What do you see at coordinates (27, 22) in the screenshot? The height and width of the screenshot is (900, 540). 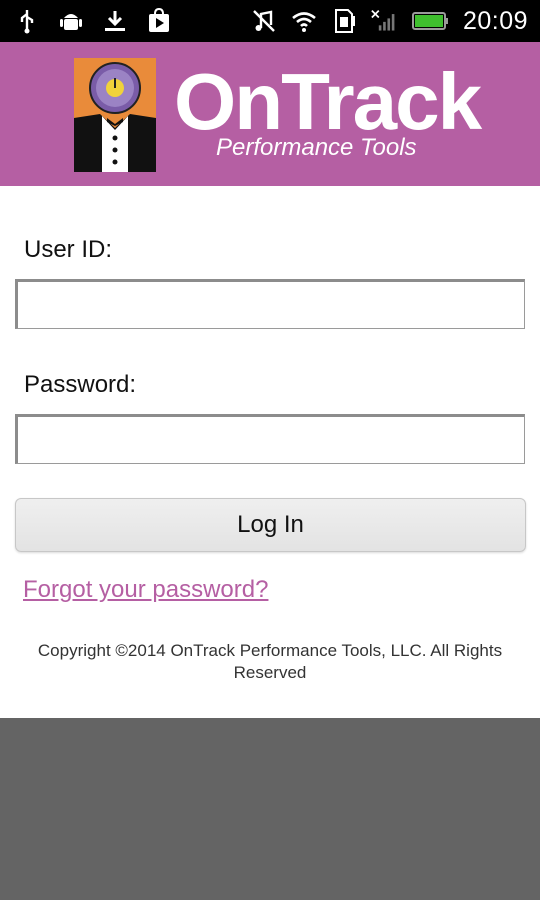 I see `usb-icon` at bounding box center [27, 22].